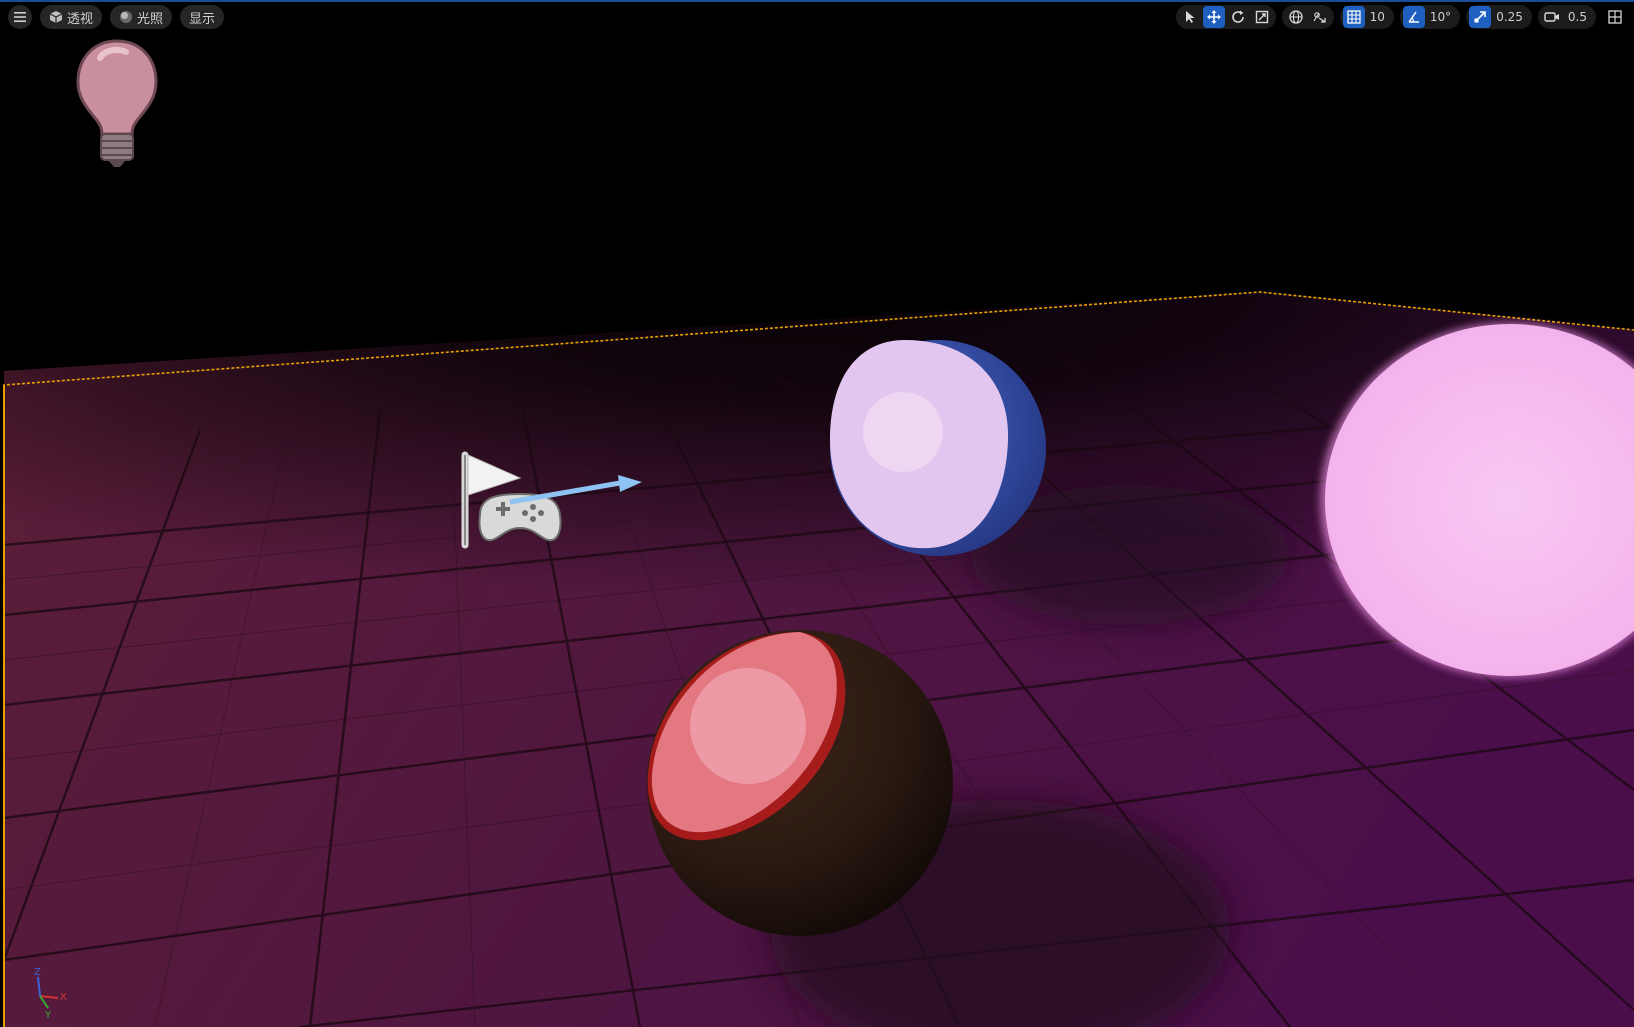  I want to click on world-local-button, so click(1296, 17).